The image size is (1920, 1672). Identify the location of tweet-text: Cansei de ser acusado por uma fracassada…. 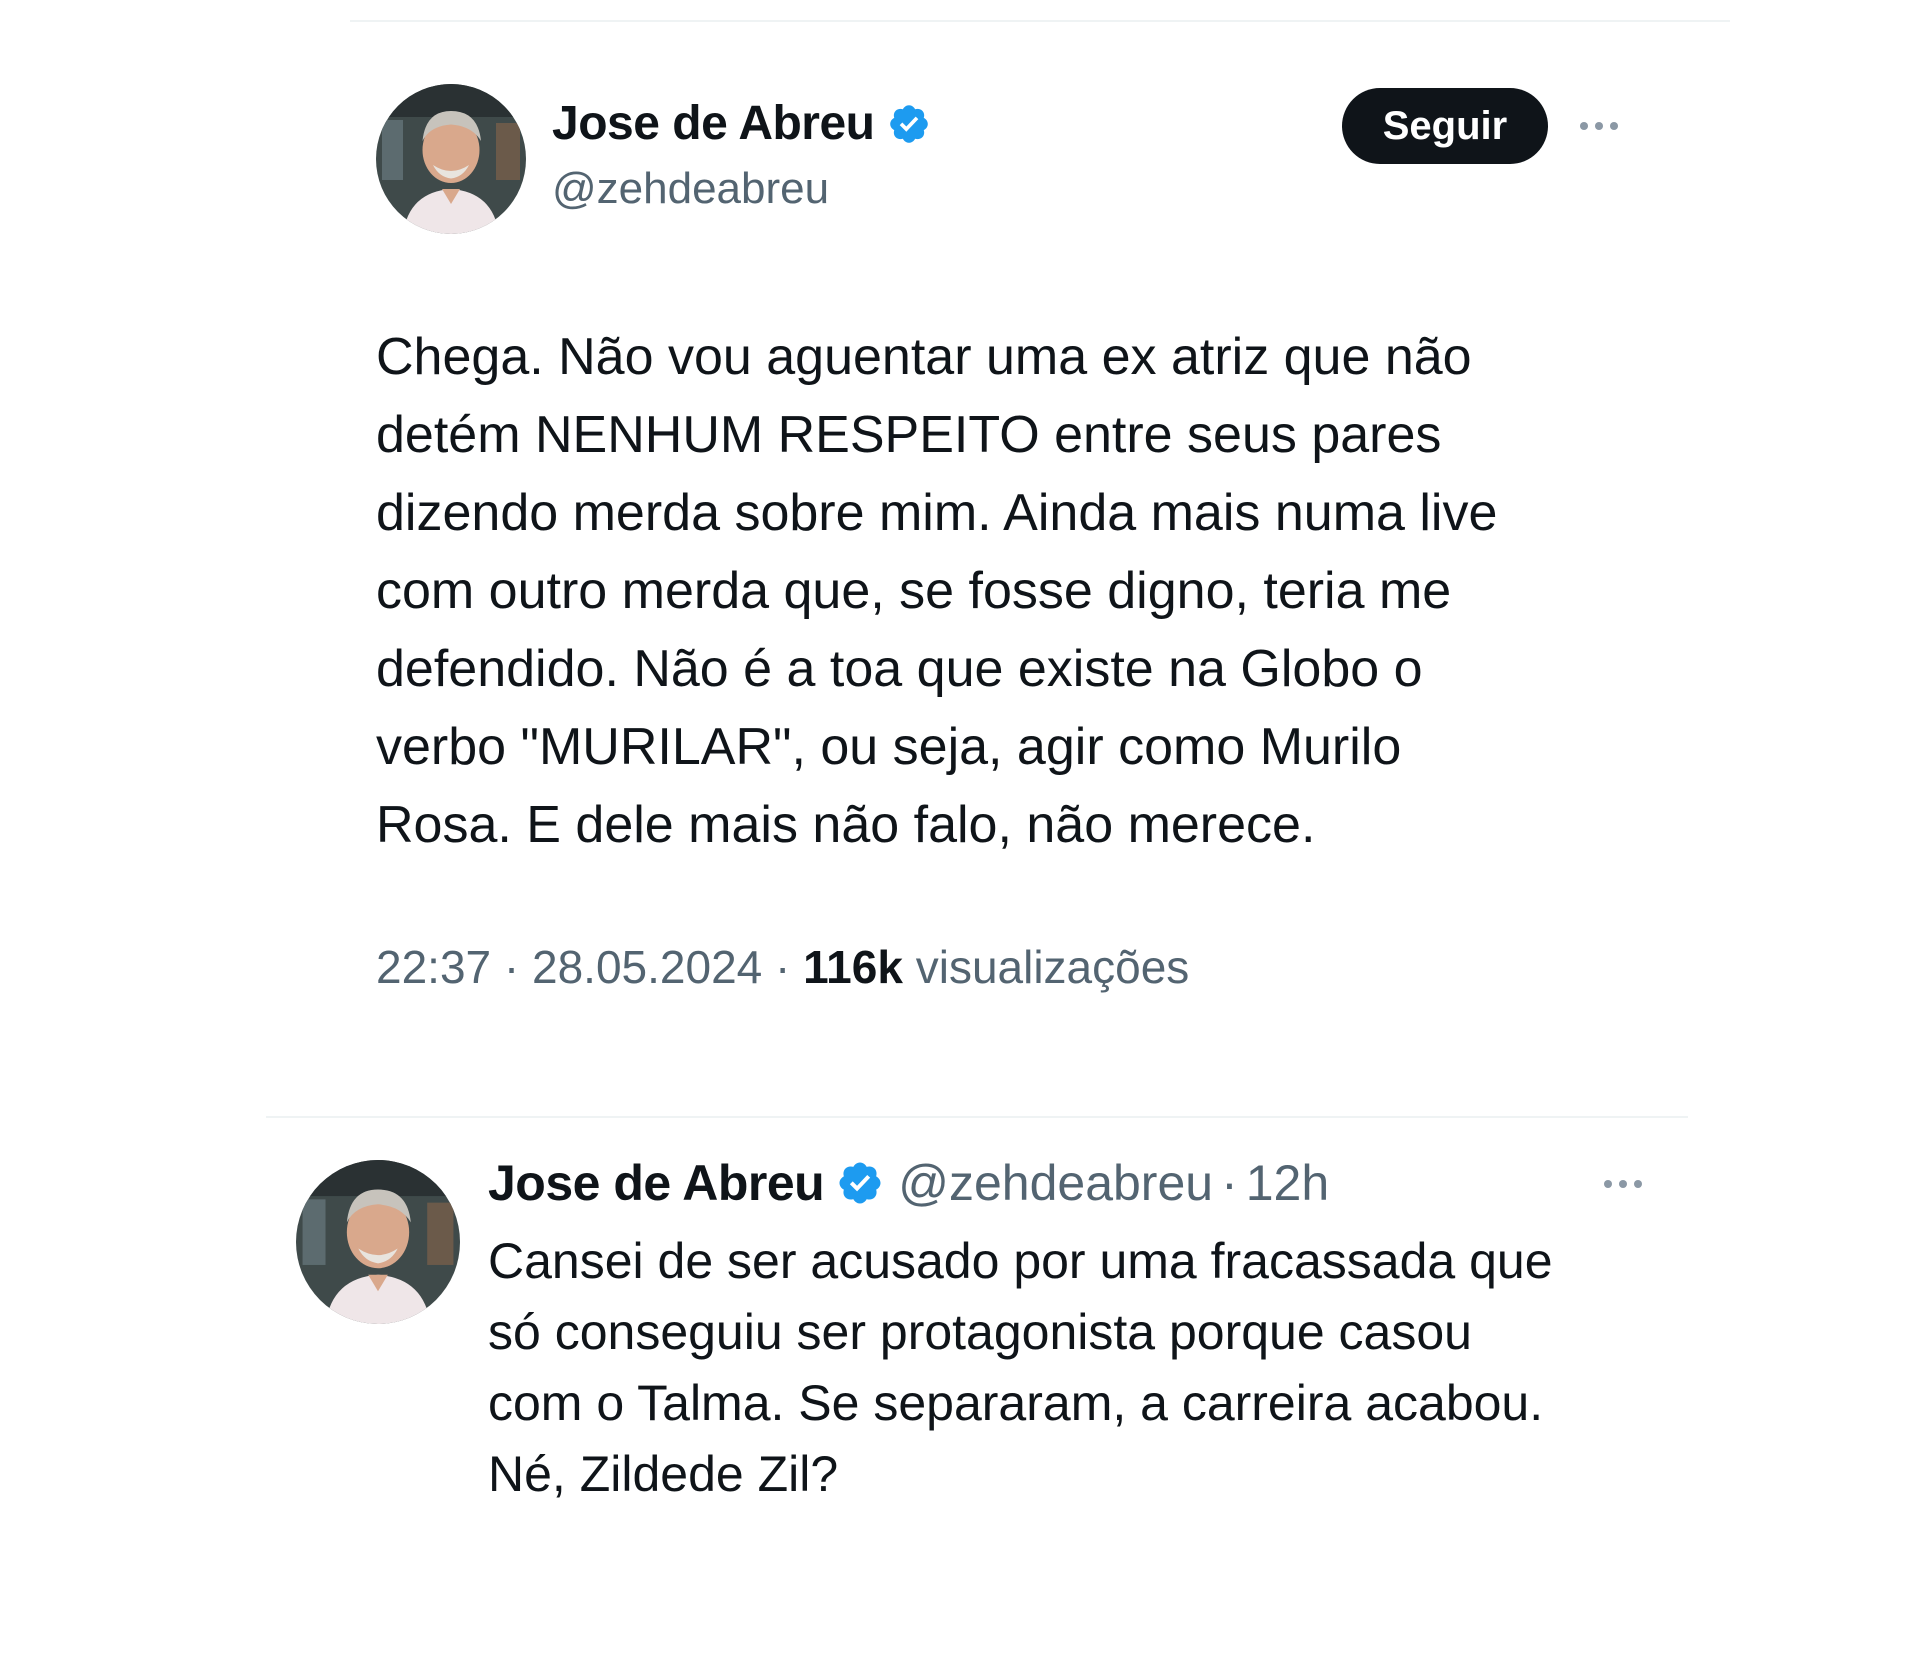
(1098, 1368).